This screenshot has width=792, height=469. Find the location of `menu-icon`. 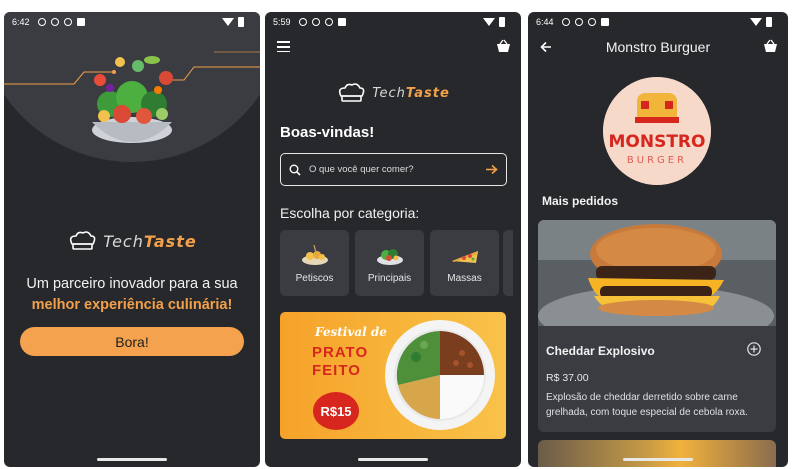

menu-icon is located at coordinates (283, 47).